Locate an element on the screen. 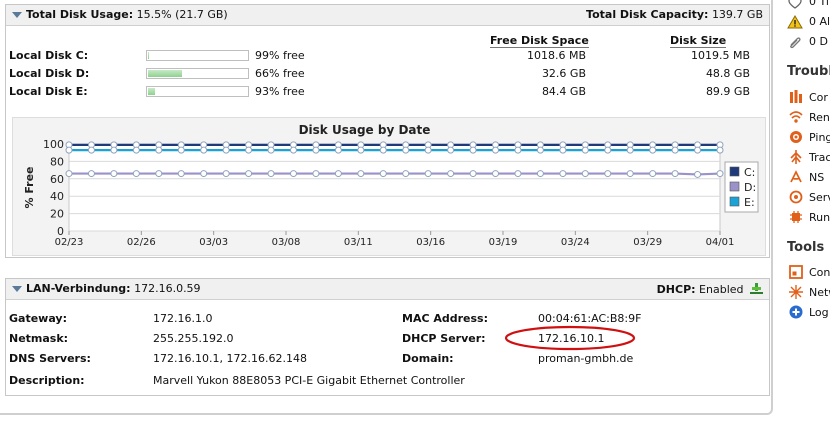 The image size is (830, 425). legend-swatch is located at coordinates (734, 186).